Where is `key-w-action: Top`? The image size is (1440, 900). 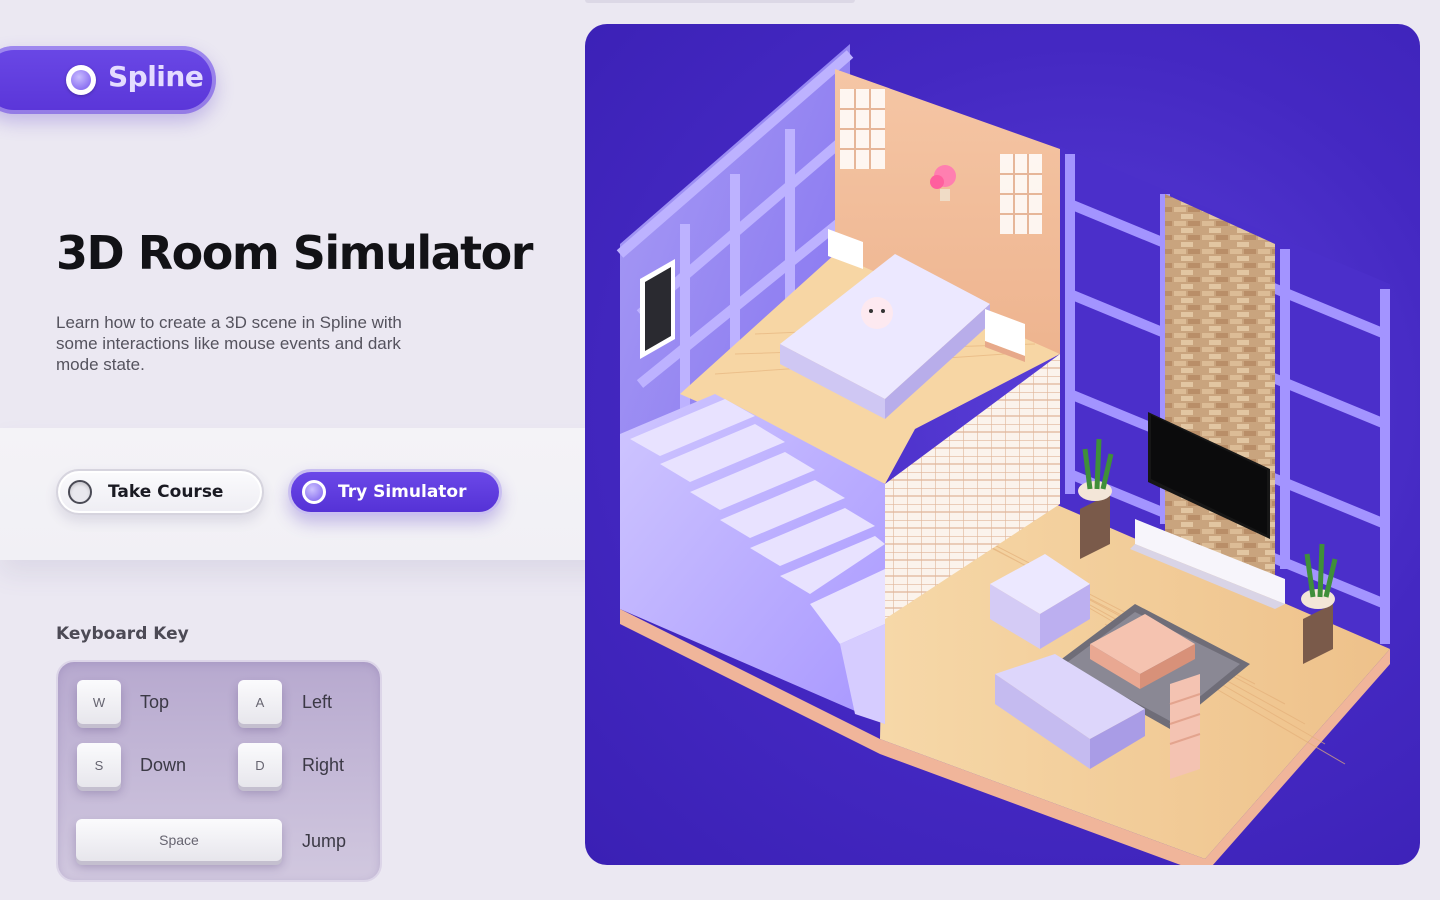
key-w-action: Top is located at coordinates (155, 702).